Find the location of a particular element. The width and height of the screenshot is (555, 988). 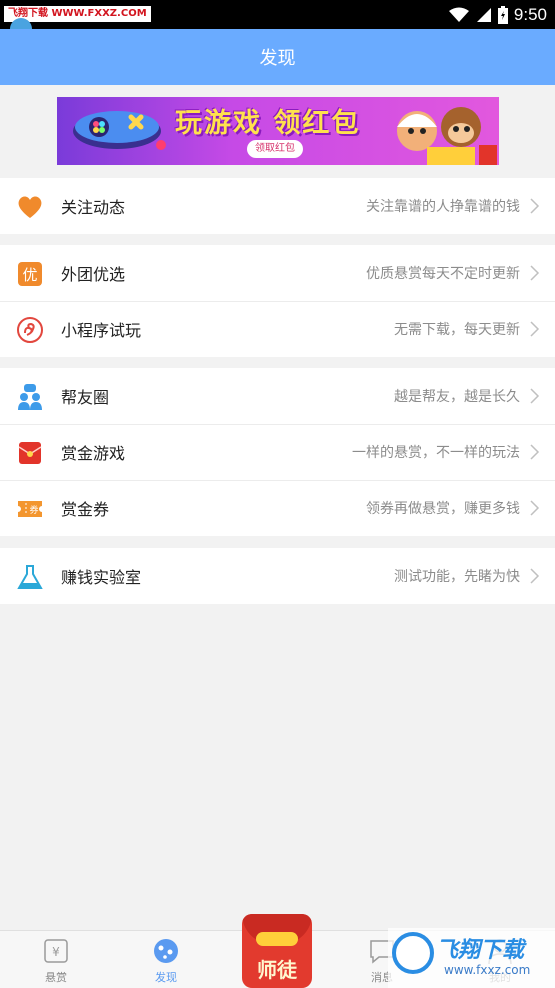

watermark-logo-icon is located at coordinates (413, 953).